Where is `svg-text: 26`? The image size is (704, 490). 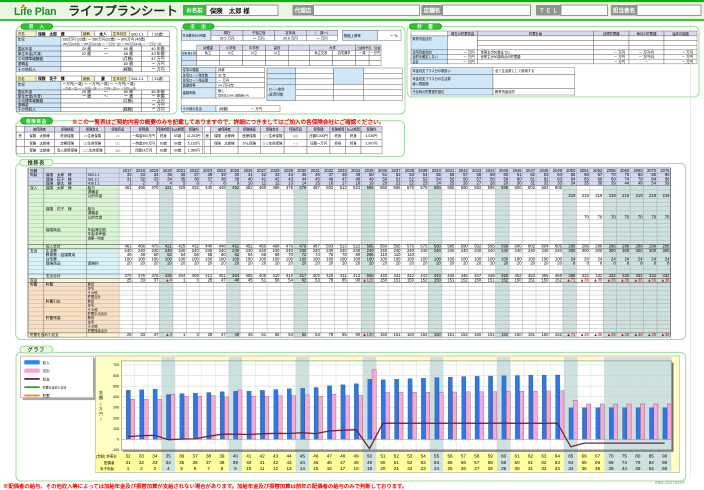 svg-text: 26 is located at coordinates (464, 468).